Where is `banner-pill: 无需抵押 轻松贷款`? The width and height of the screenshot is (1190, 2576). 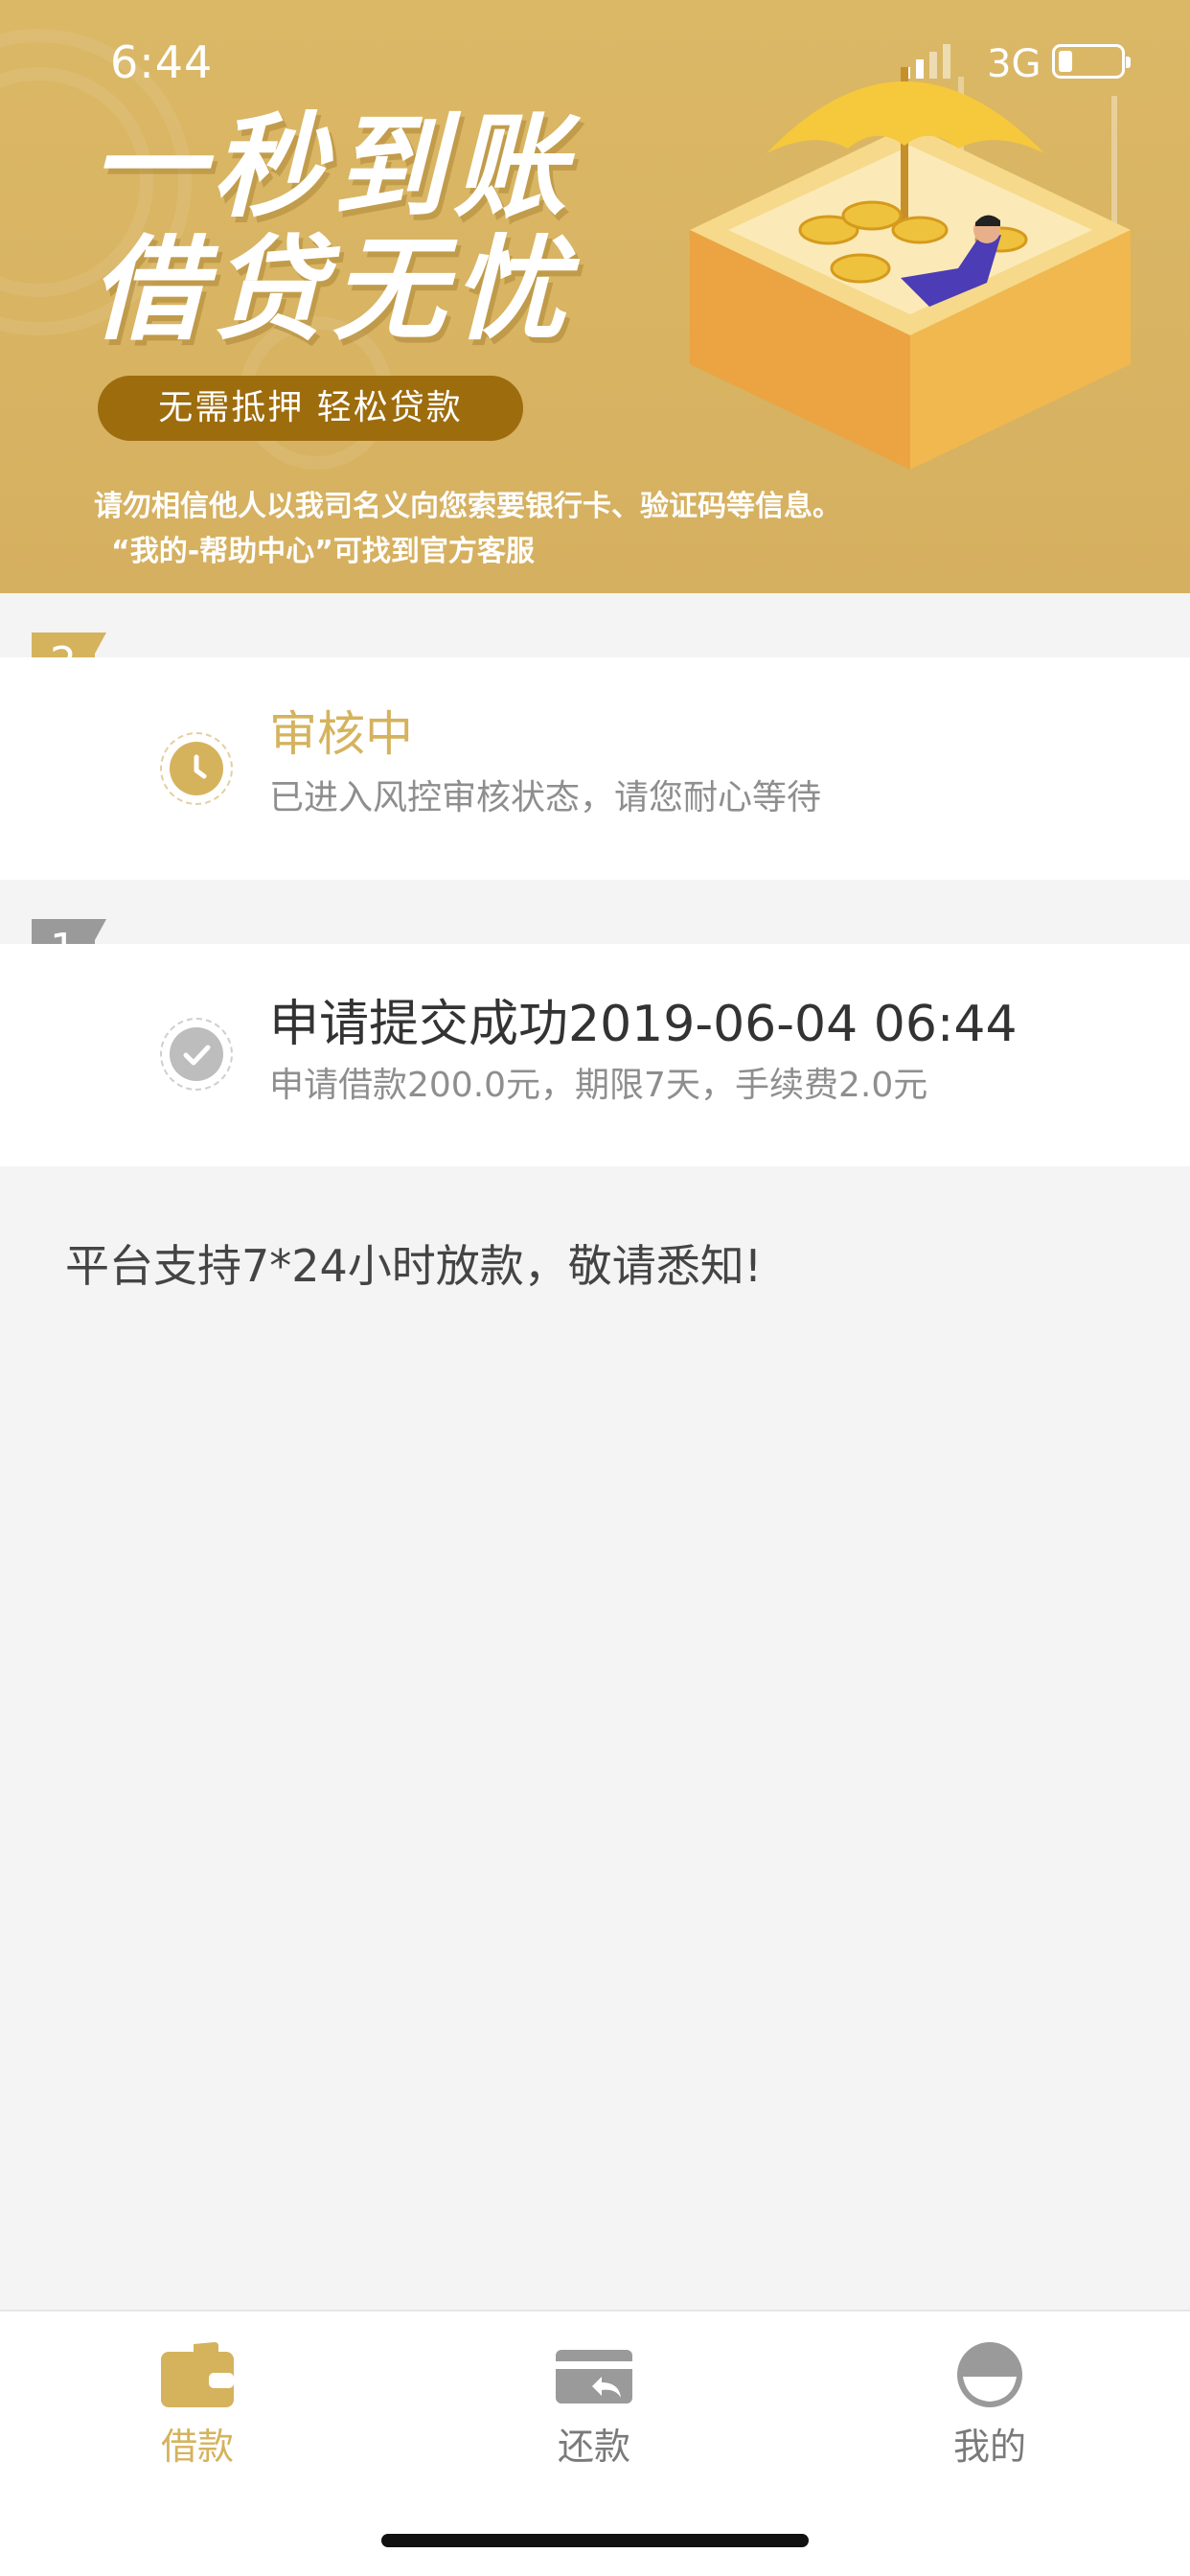
banner-pill: 无需抵押 轻松贷款 is located at coordinates (311, 408).